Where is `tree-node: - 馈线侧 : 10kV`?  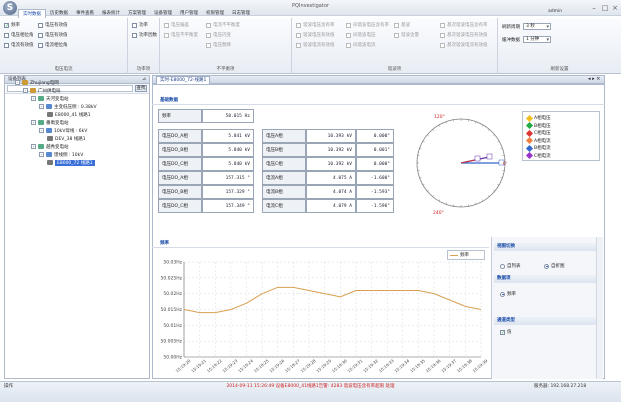
tree-node: - 馈线侧 : 10kV is located at coordinates (61, 154).